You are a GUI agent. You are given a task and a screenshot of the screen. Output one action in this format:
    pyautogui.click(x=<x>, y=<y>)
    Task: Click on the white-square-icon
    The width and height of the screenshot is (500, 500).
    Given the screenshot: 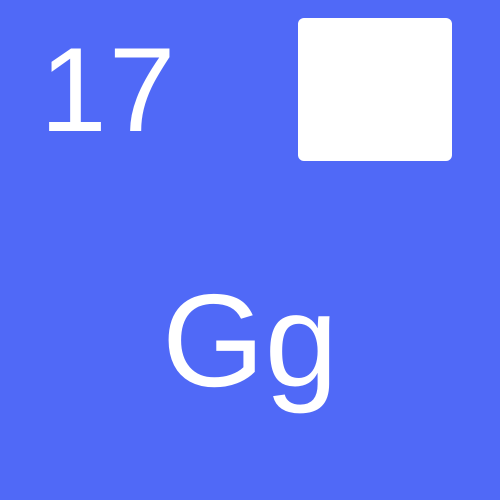 What is the action you would take?
    pyautogui.click(x=375, y=89)
    